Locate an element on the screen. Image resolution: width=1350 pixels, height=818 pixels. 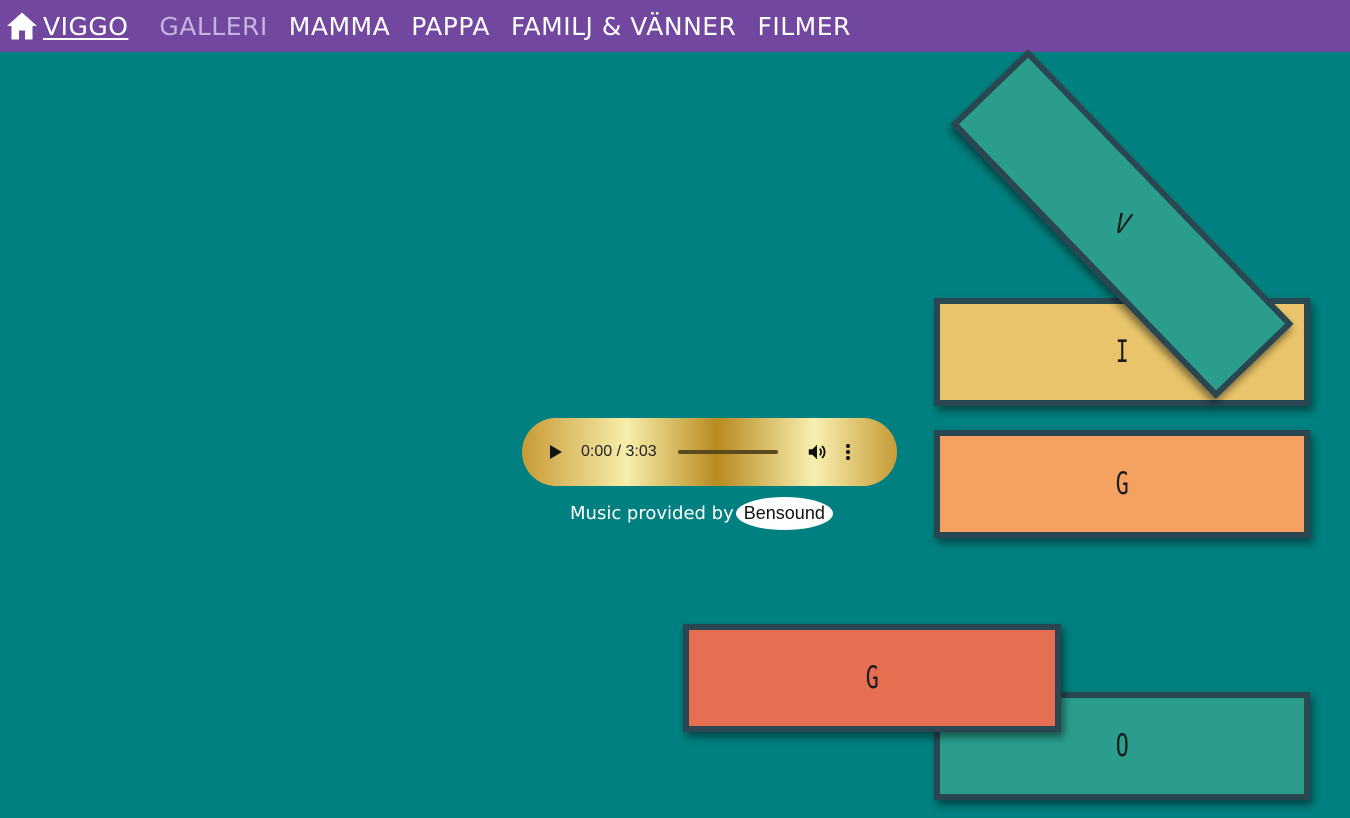
nav-item-pappa: PAPPA is located at coordinates (450, 26).